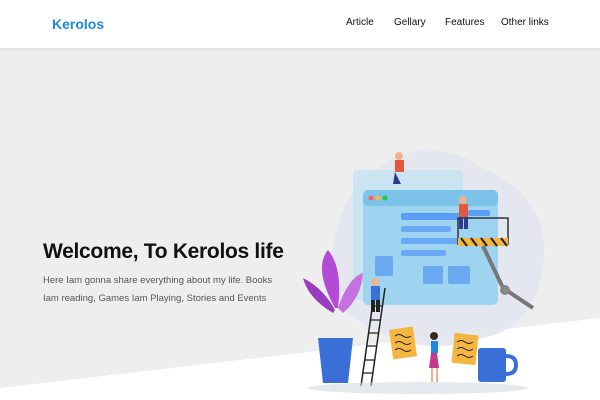  I want to click on nav-link-features: Features, so click(464, 22).